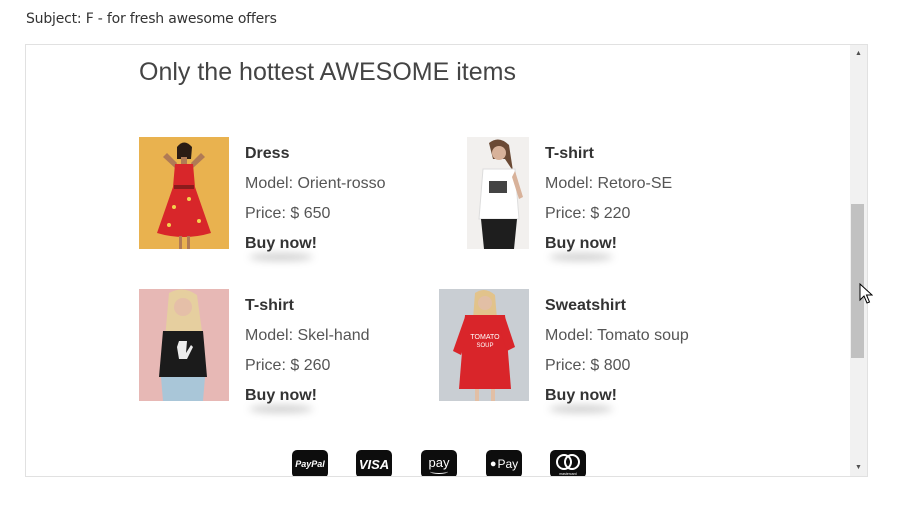 The width and height of the screenshot is (897, 513). Describe the element at coordinates (374, 463) in the screenshot. I see `visa-icon: VISA` at that location.